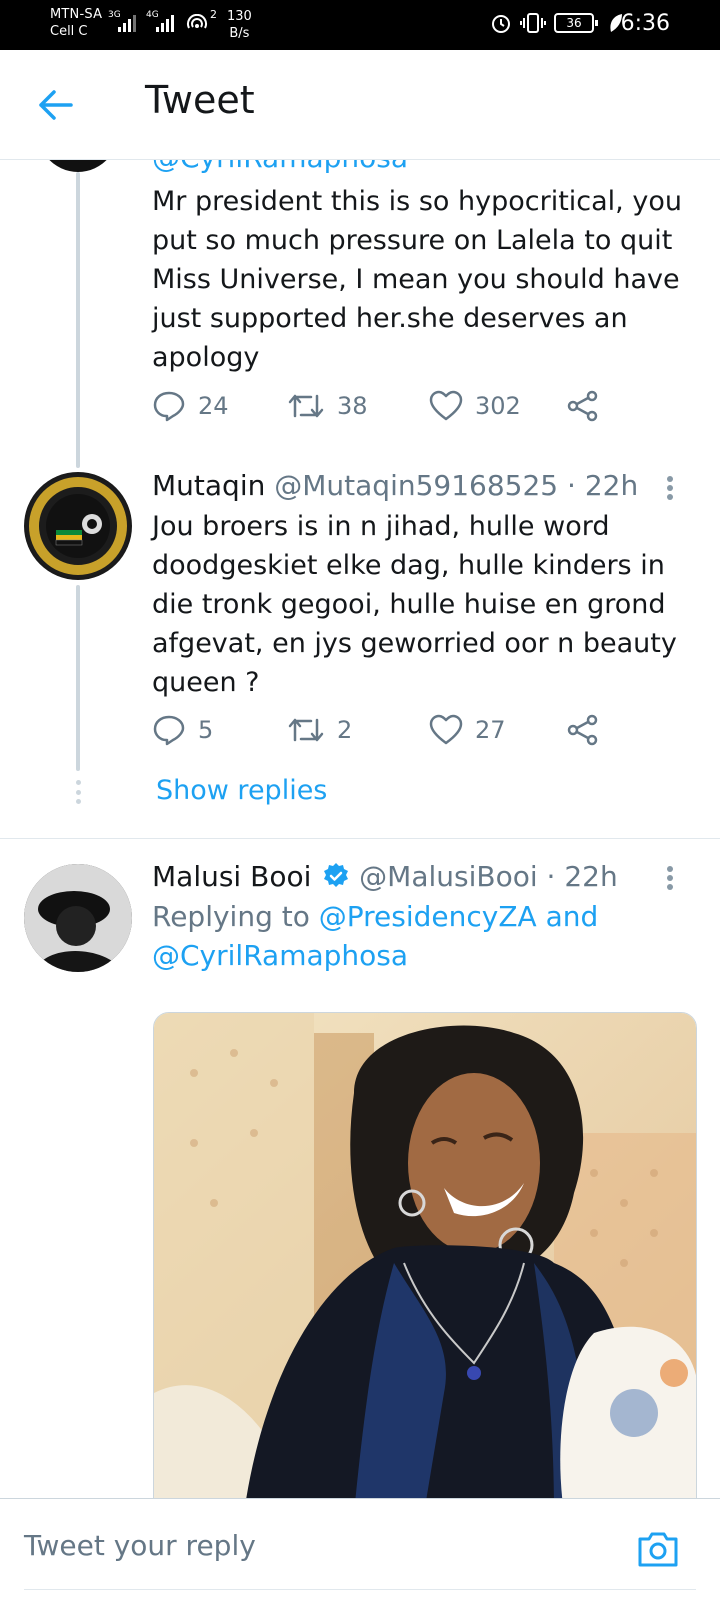 The image size is (720, 1600). I want to click on retweet-button: 2, so click(319, 730).